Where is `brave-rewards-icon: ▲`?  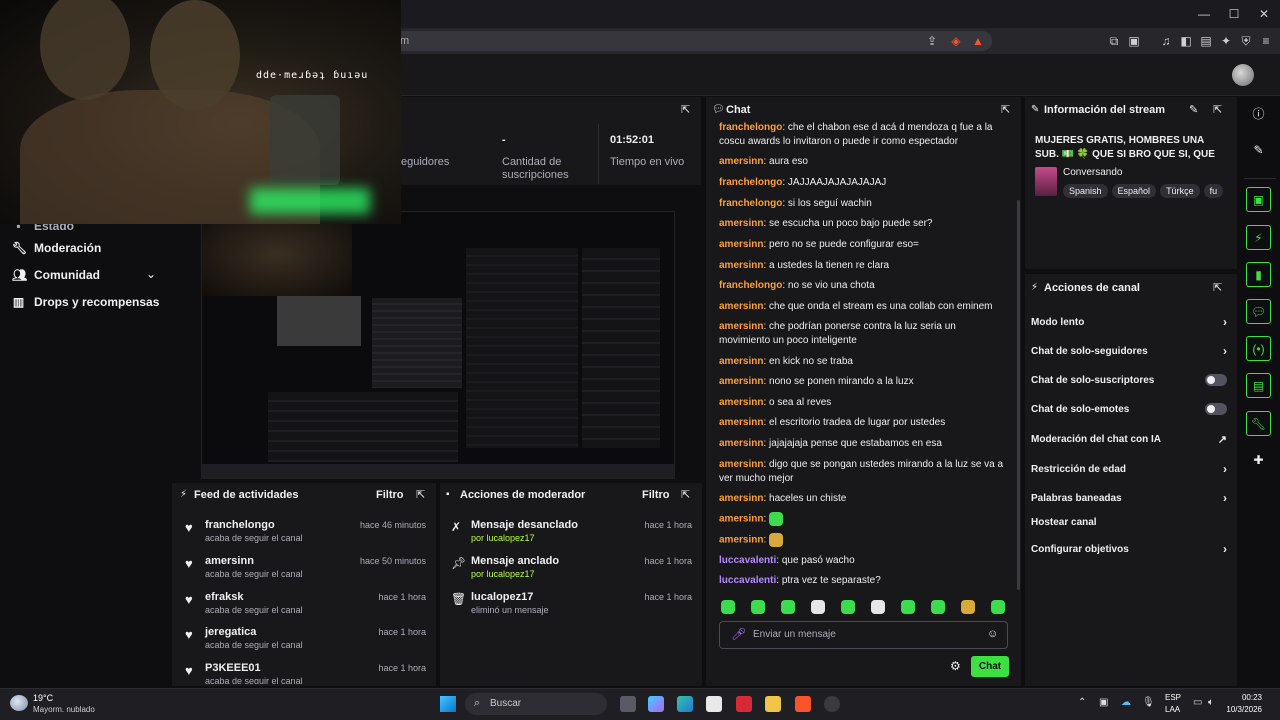 brave-rewards-icon: ▲ is located at coordinates (978, 41).